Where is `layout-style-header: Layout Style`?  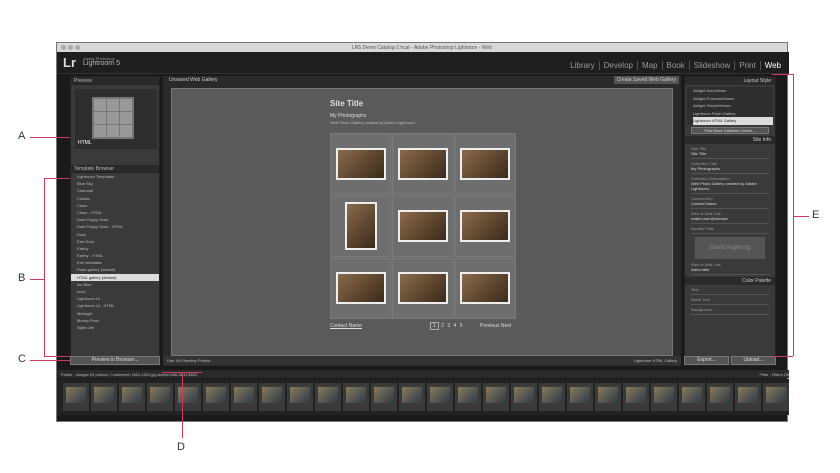 layout-style-header: Layout Style is located at coordinates (730, 81).